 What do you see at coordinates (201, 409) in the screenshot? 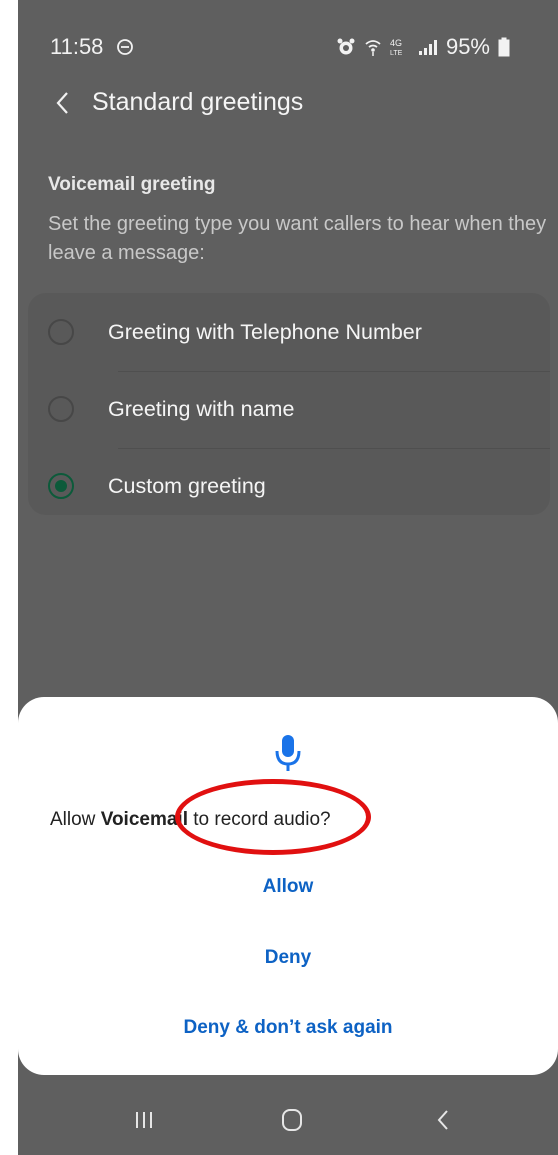
I see `option-label: Greeting with name` at bounding box center [201, 409].